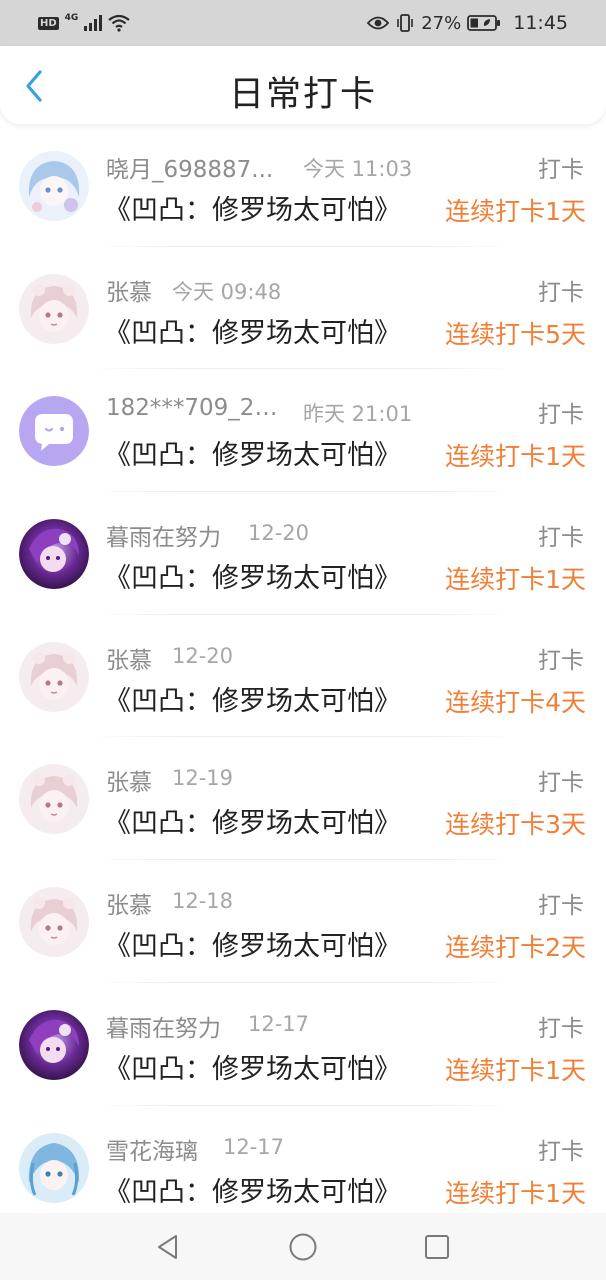 This screenshot has width=606, height=1280. I want to click on nav-recents-button, so click(437, 1247).